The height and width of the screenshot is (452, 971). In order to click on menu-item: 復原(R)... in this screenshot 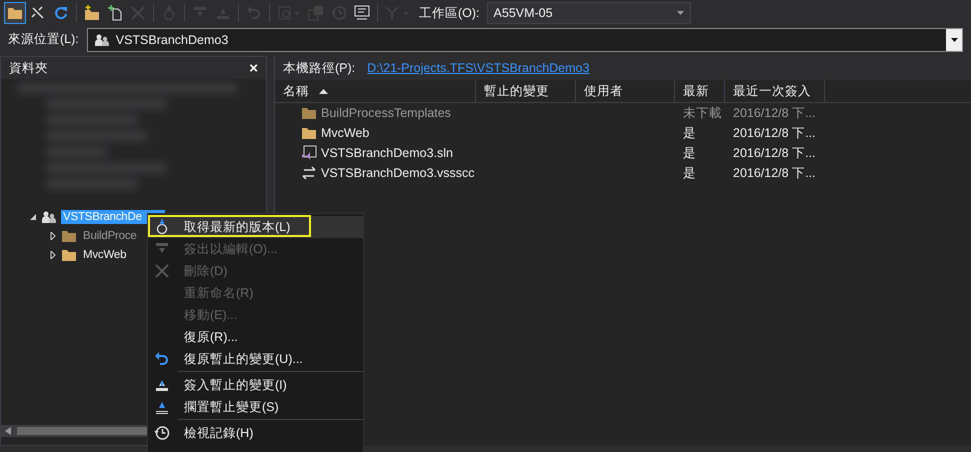, I will do `click(255, 337)`.